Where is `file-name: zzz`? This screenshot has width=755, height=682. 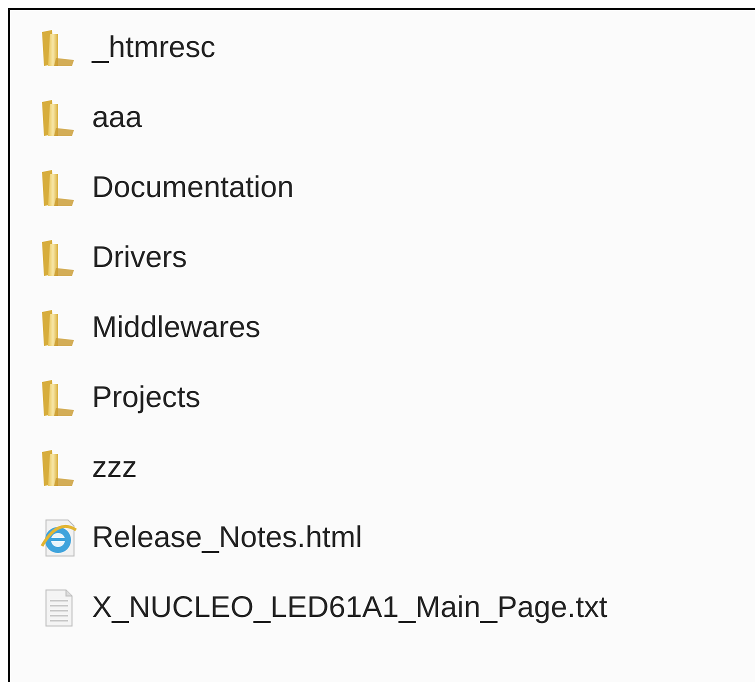
file-name: zzz is located at coordinates (114, 468).